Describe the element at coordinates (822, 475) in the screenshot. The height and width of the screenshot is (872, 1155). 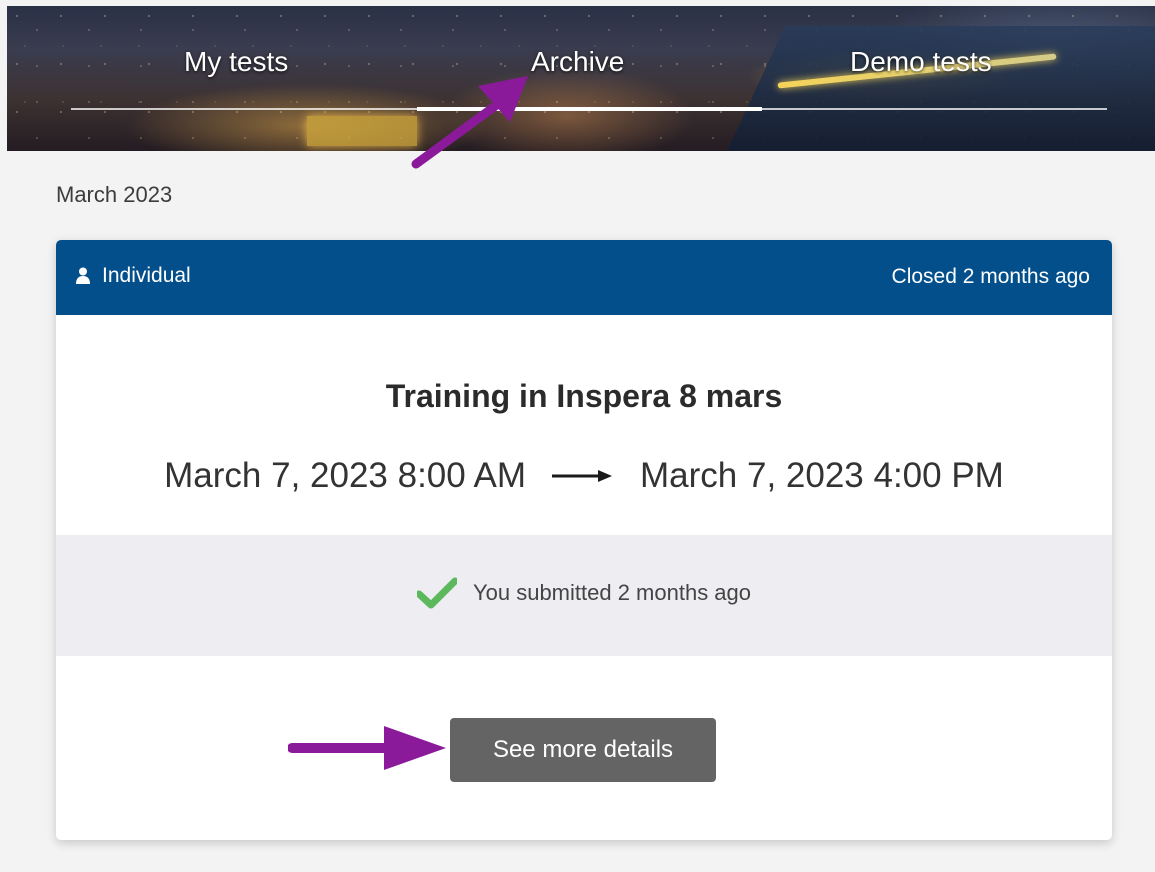
I see `end-datetime: March 7, 2023 4:00 PM` at that location.